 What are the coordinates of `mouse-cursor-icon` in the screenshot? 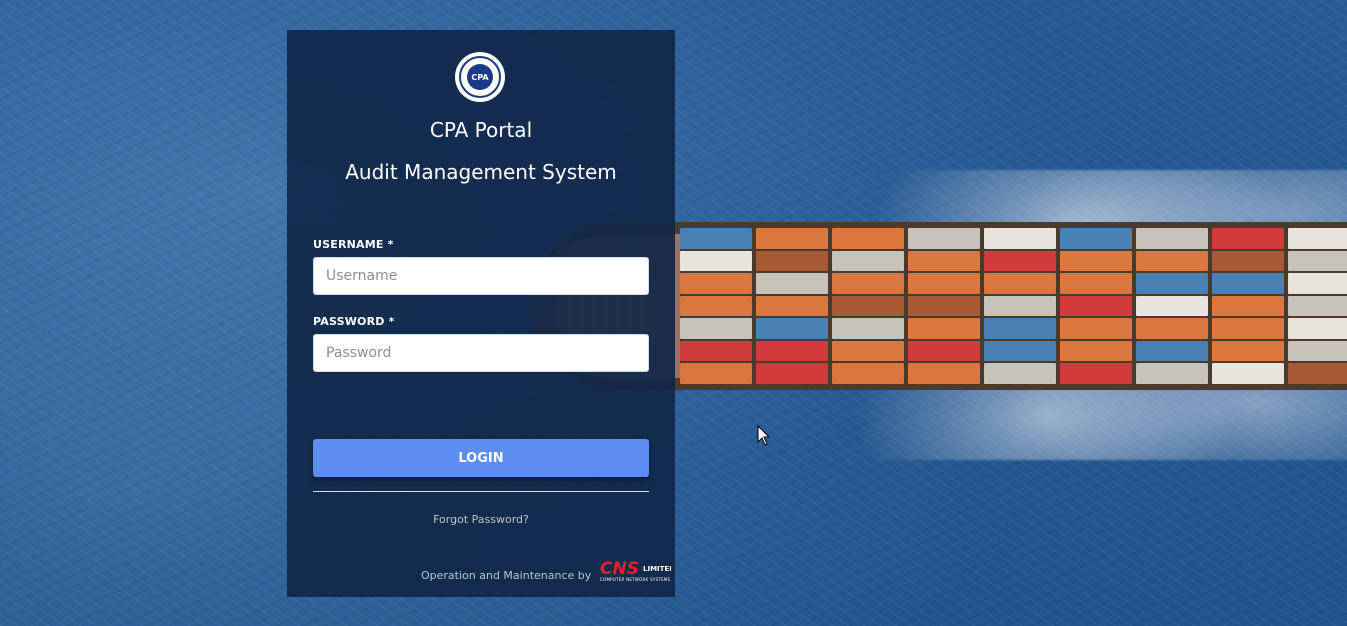 It's located at (764, 435).